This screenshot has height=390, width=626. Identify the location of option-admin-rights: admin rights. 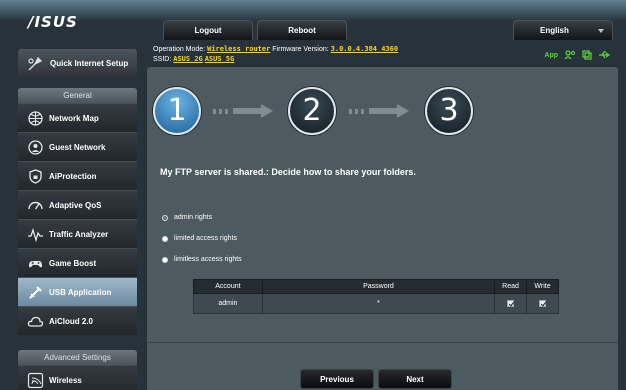
(202, 217).